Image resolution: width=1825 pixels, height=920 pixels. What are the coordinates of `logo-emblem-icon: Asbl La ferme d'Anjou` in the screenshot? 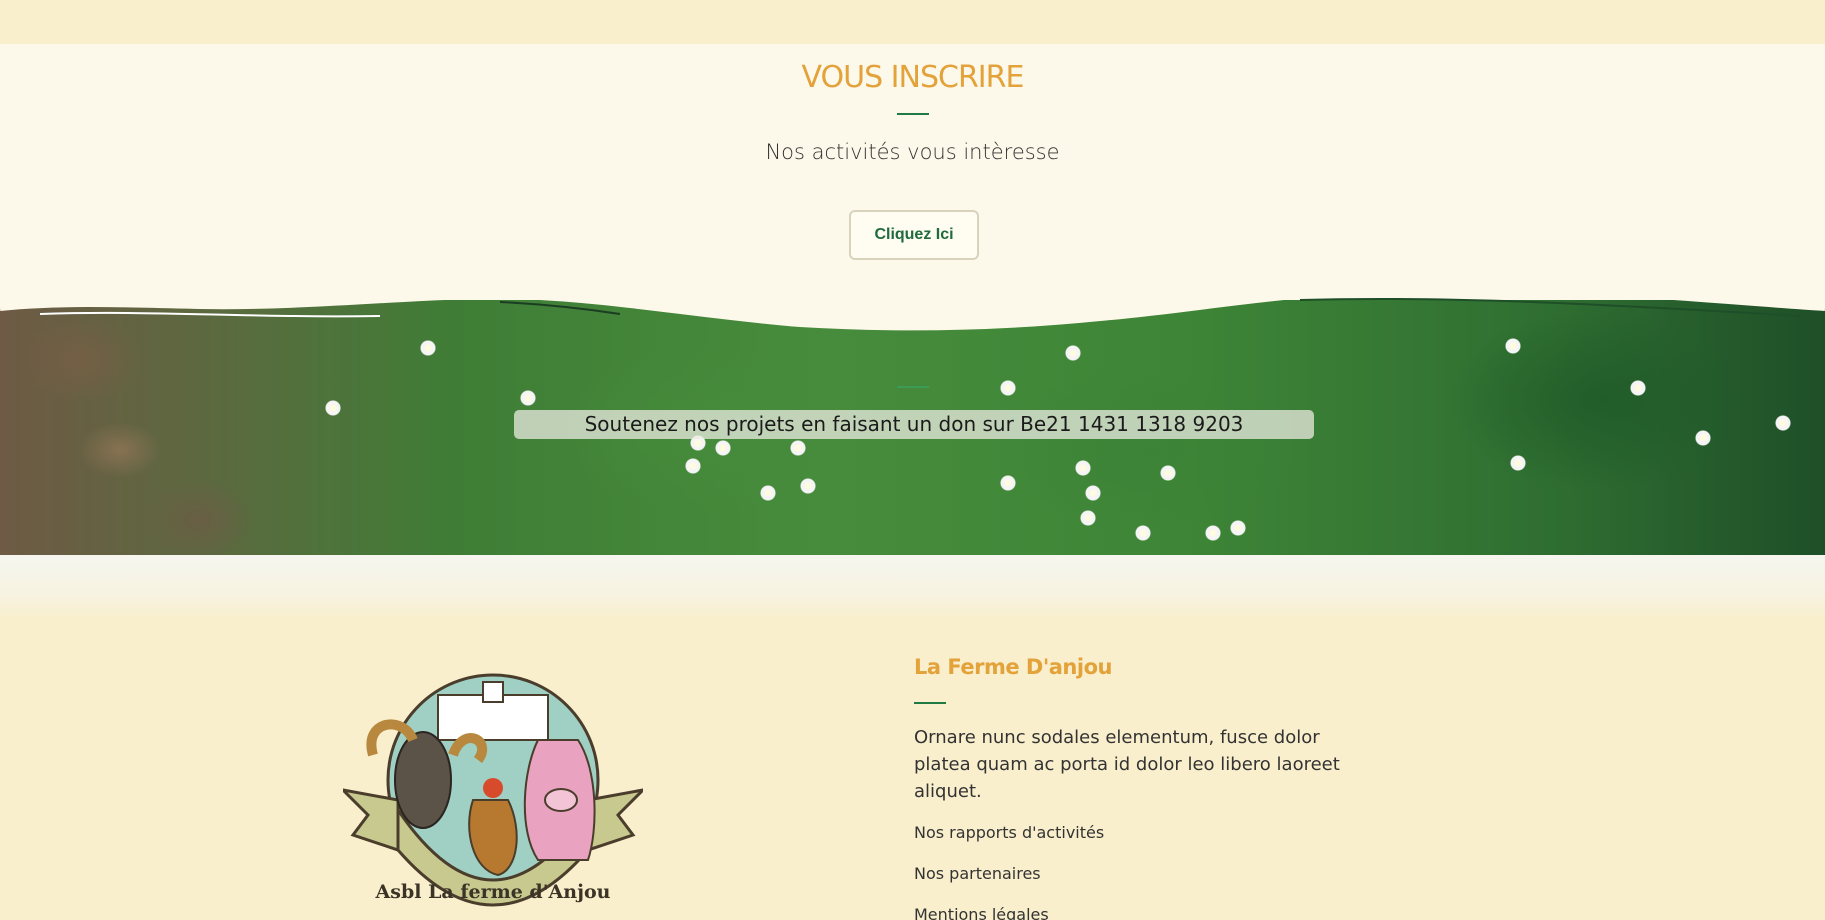 It's located at (493, 790).